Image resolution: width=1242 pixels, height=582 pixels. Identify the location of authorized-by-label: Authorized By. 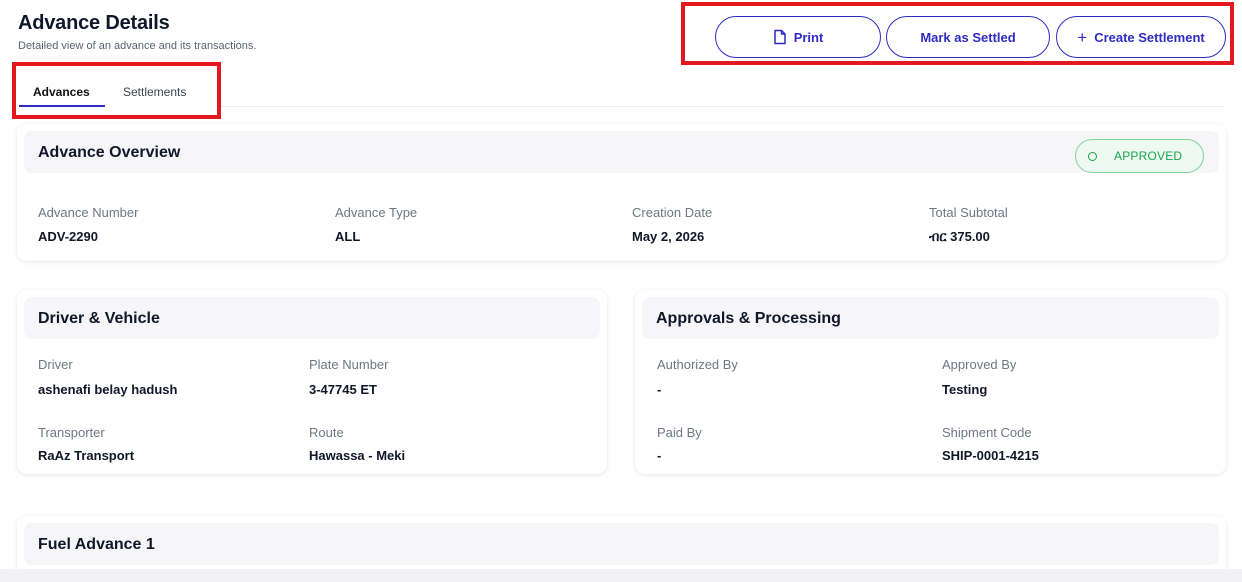
(697, 364).